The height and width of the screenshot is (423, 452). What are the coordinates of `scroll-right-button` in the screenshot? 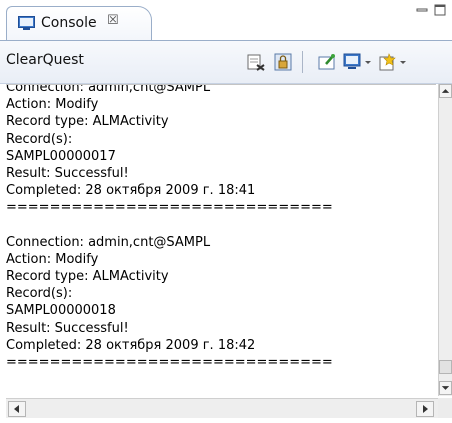 It's located at (425, 409).